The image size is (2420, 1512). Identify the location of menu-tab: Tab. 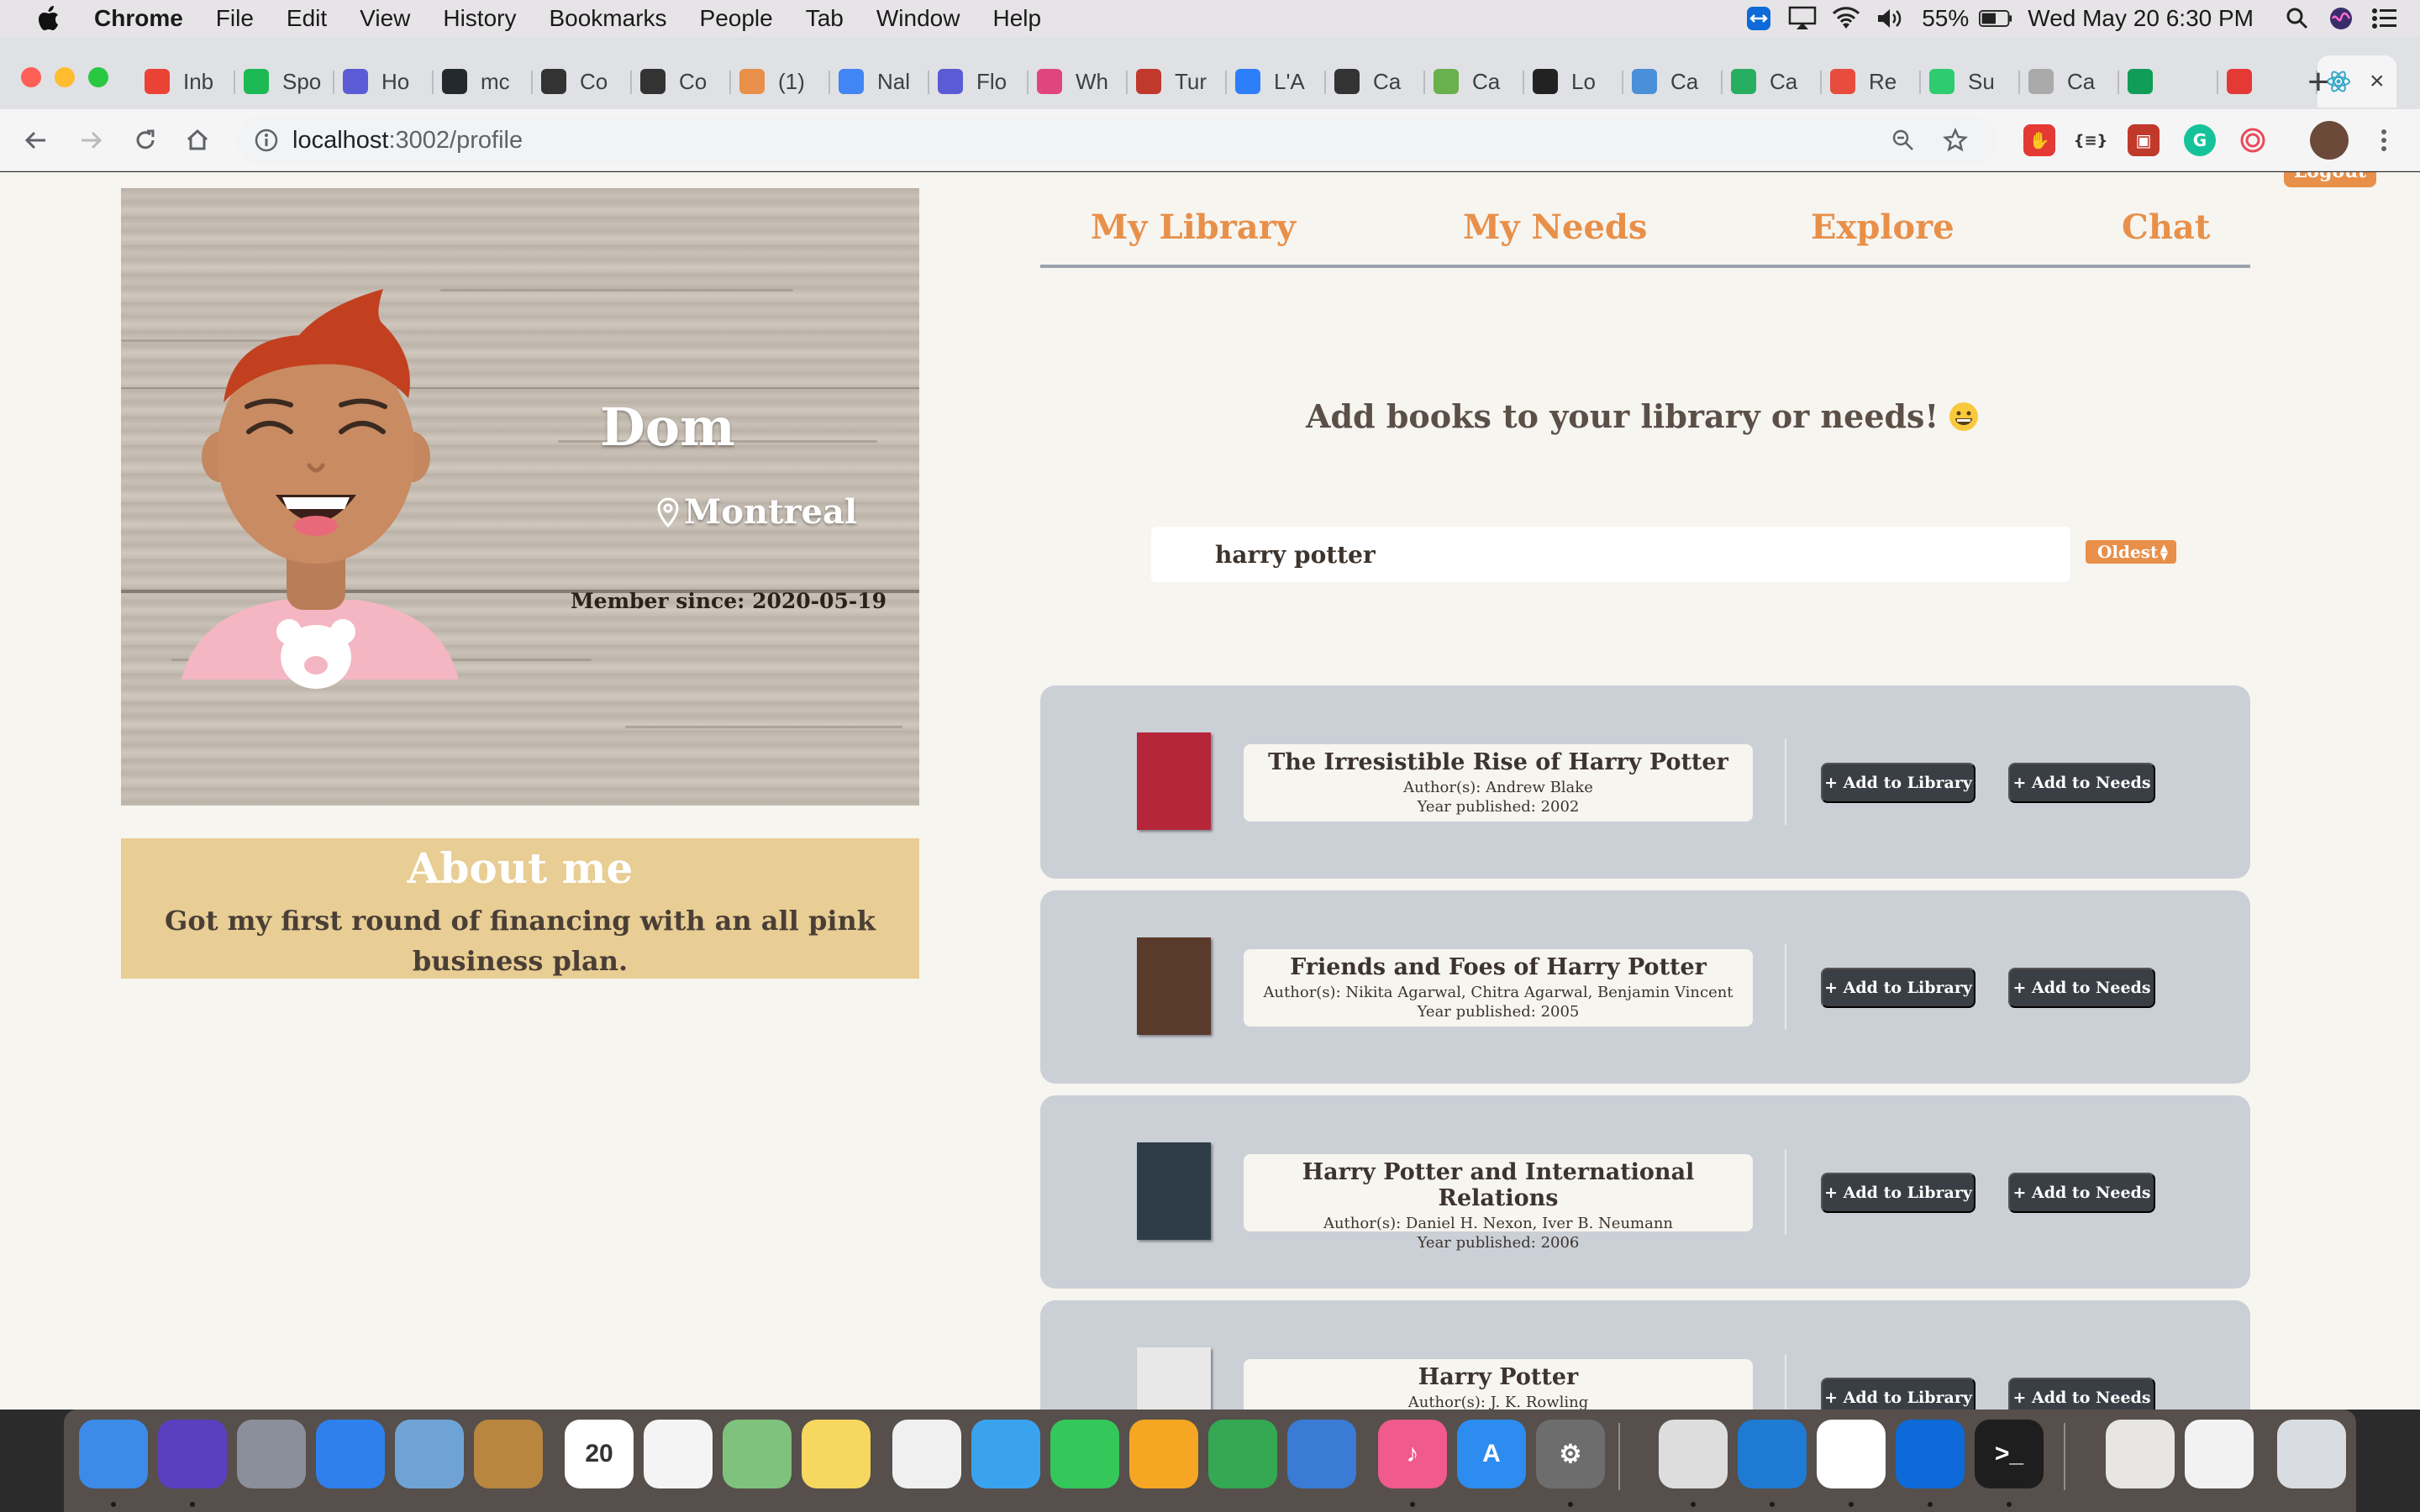
(825, 18).